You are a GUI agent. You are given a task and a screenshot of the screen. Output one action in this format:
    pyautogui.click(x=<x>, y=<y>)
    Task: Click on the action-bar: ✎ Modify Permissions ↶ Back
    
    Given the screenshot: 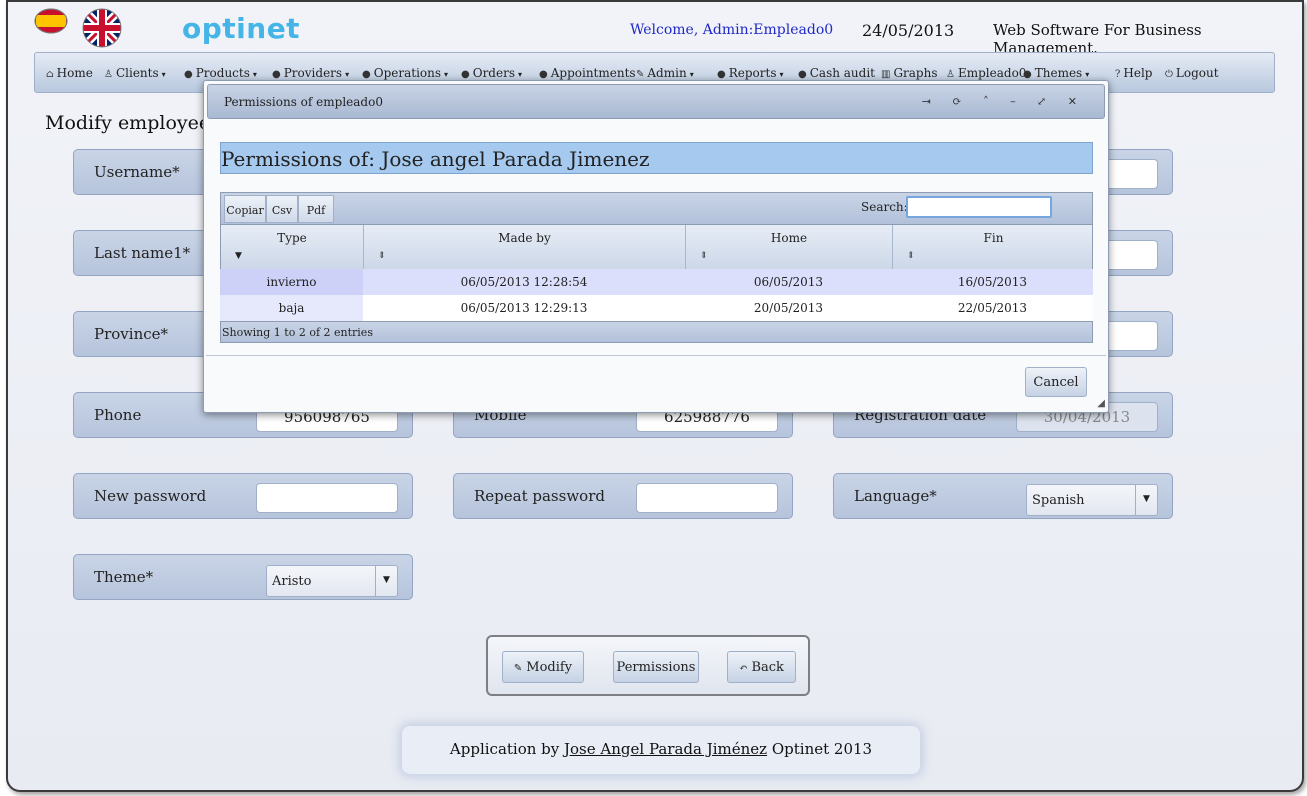 What is the action you would take?
    pyautogui.click(x=648, y=665)
    